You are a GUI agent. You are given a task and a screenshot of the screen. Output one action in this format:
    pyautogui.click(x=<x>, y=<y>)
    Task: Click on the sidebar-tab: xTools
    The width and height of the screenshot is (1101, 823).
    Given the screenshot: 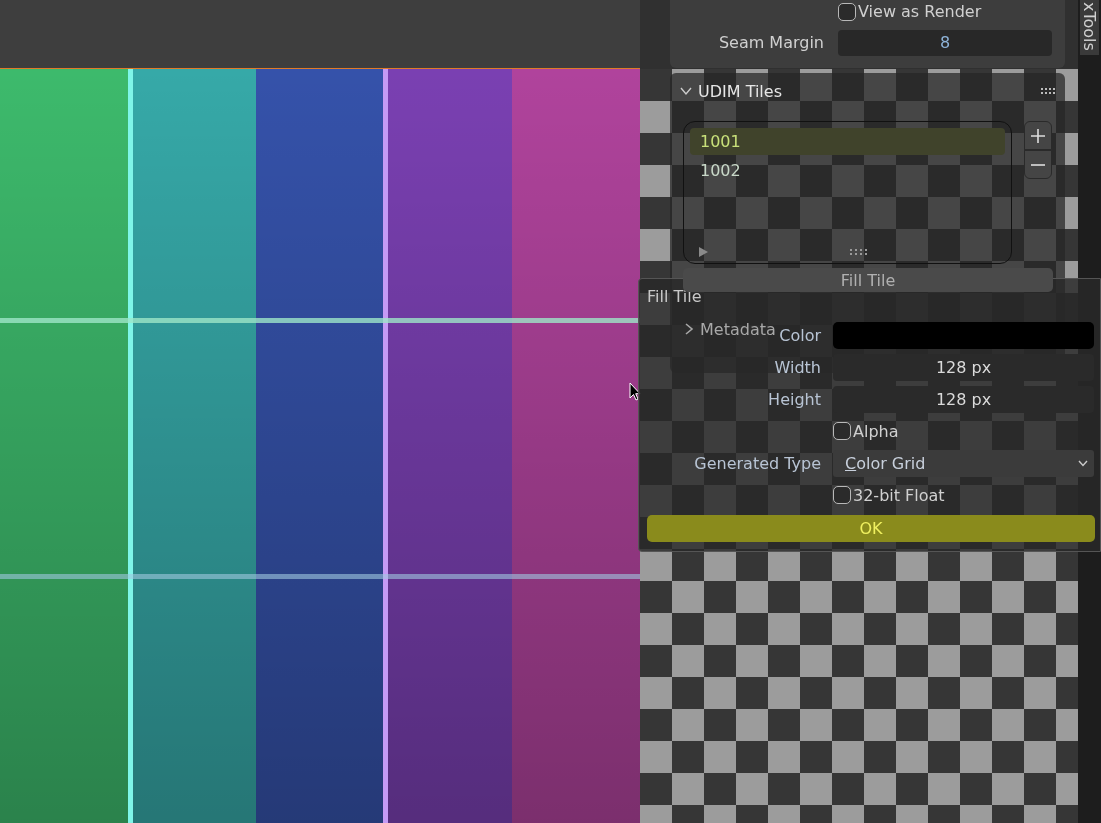 What is the action you would take?
    pyautogui.click(x=1089, y=27)
    